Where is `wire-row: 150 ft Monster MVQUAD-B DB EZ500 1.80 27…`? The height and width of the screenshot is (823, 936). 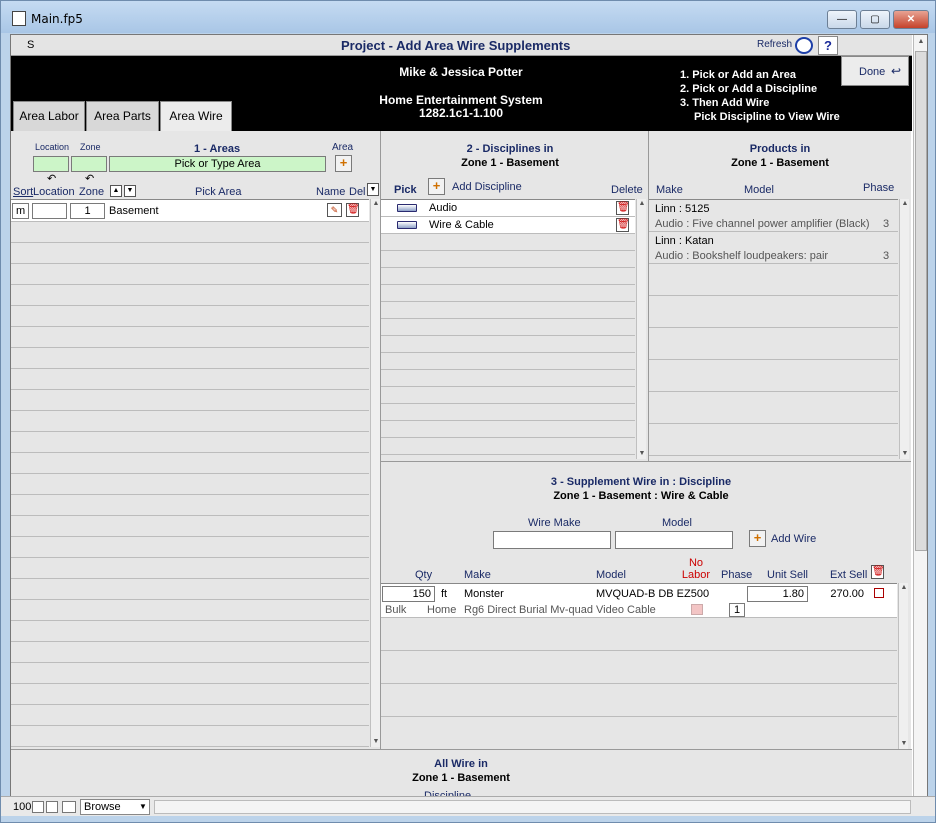 wire-row: 150 ft Monster MVQUAD-B DB EZ500 1.80 27… is located at coordinates (639, 601).